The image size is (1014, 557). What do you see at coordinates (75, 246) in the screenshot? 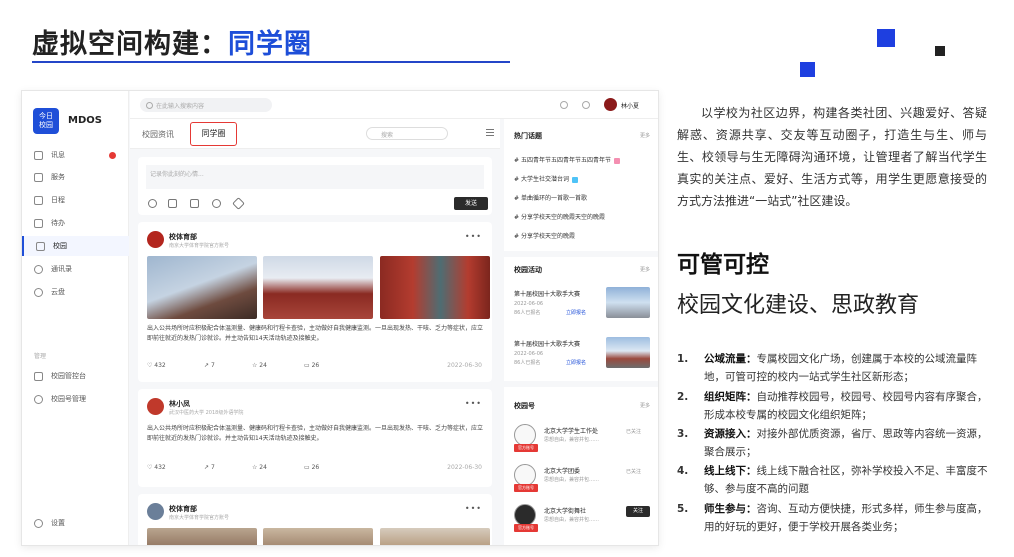
I see `sidebar-item-campus: 校园` at bounding box center [75, 246].